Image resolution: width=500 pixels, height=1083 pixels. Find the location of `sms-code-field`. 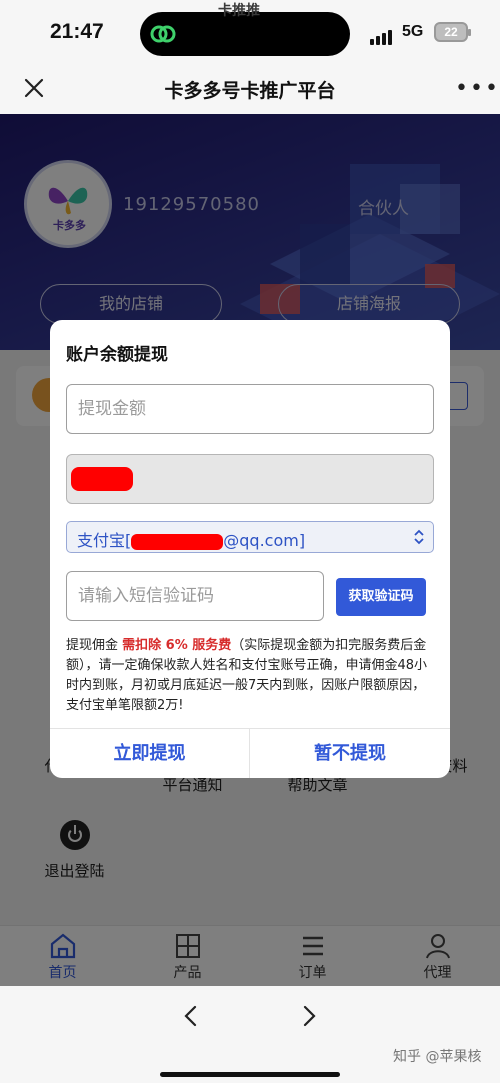

sms-code-field is located at coordinates (195, 596).